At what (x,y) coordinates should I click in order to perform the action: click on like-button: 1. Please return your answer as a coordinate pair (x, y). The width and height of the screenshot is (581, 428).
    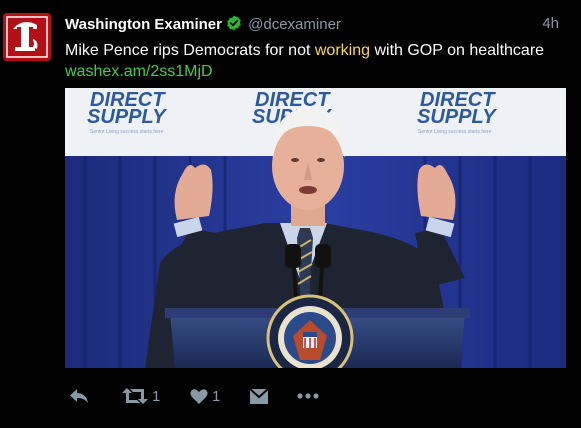
    Looking at the image, I should click on (205, 396).